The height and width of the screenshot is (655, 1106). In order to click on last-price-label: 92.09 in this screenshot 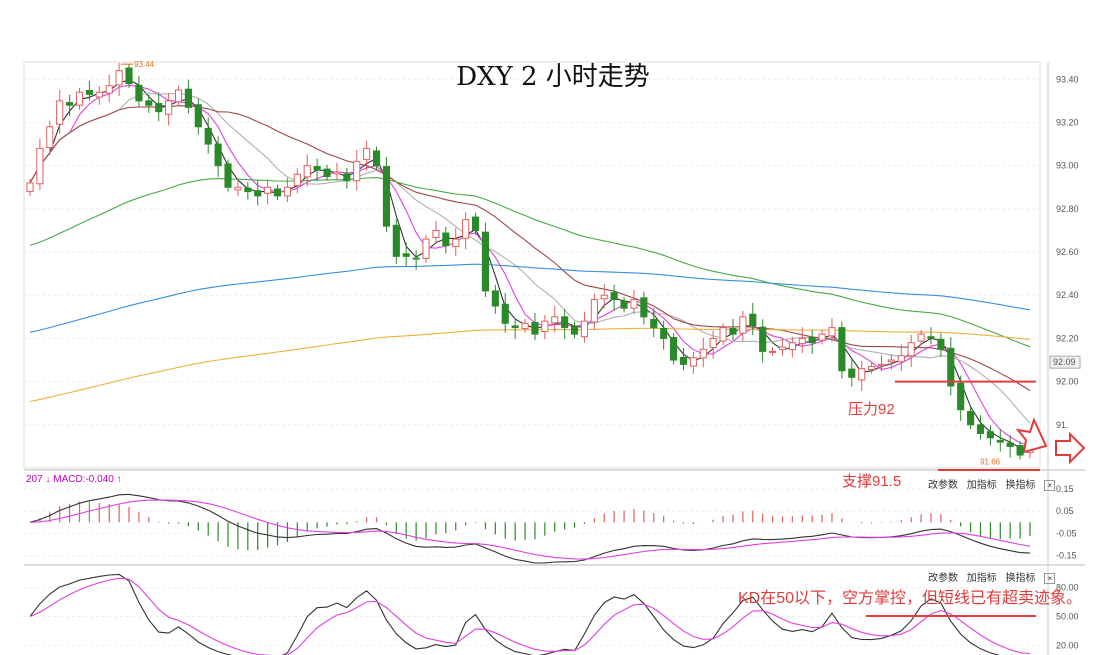, I will do `click(1064, 362)`.